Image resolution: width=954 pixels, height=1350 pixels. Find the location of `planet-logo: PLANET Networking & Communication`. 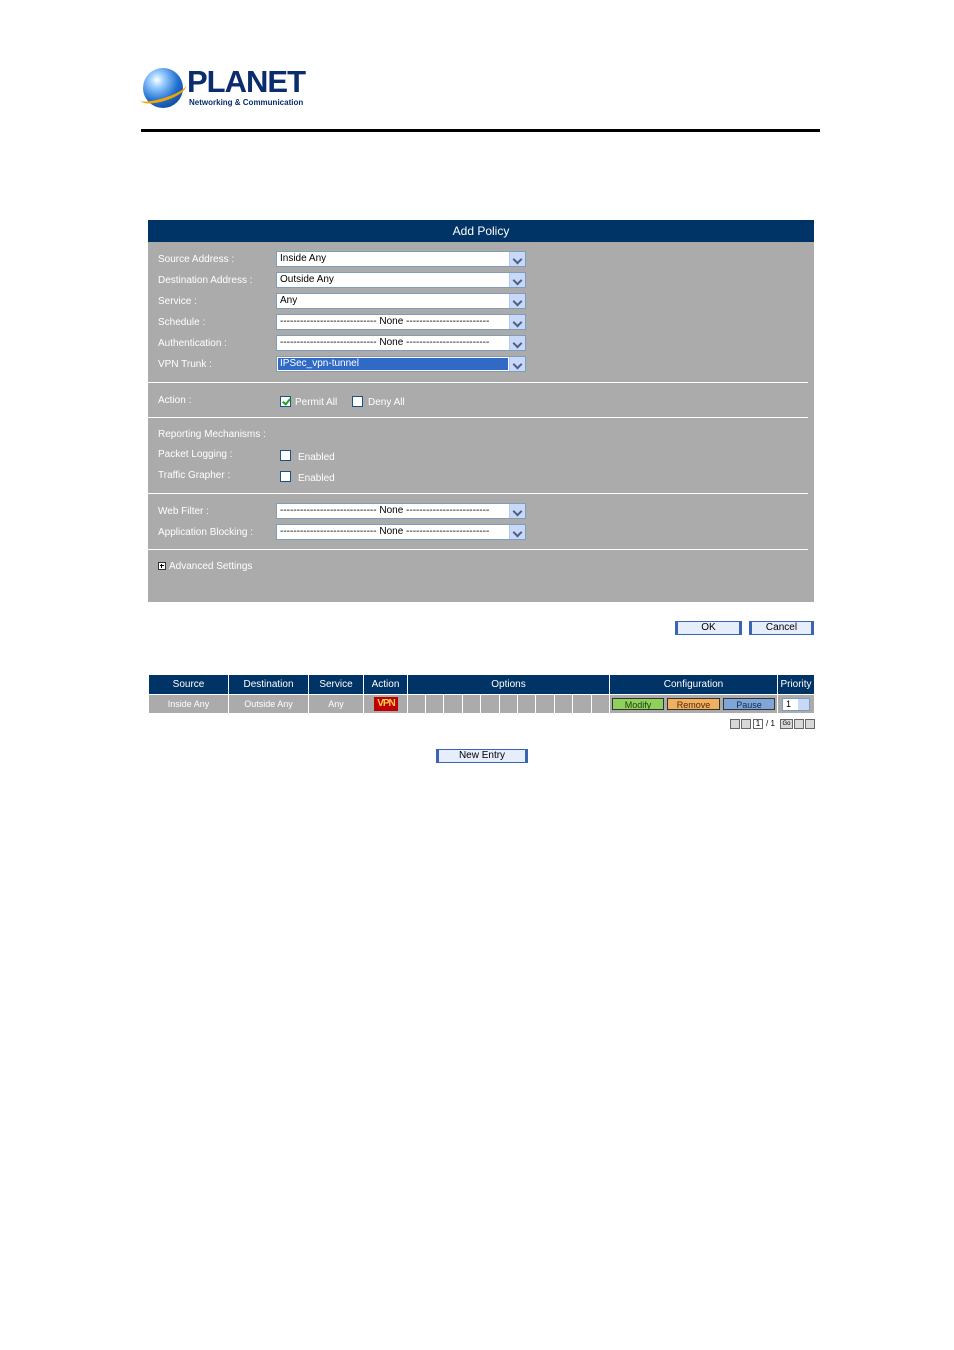

planet-logo: PLANET Networking & Communication is located at coordinates (225, 88).